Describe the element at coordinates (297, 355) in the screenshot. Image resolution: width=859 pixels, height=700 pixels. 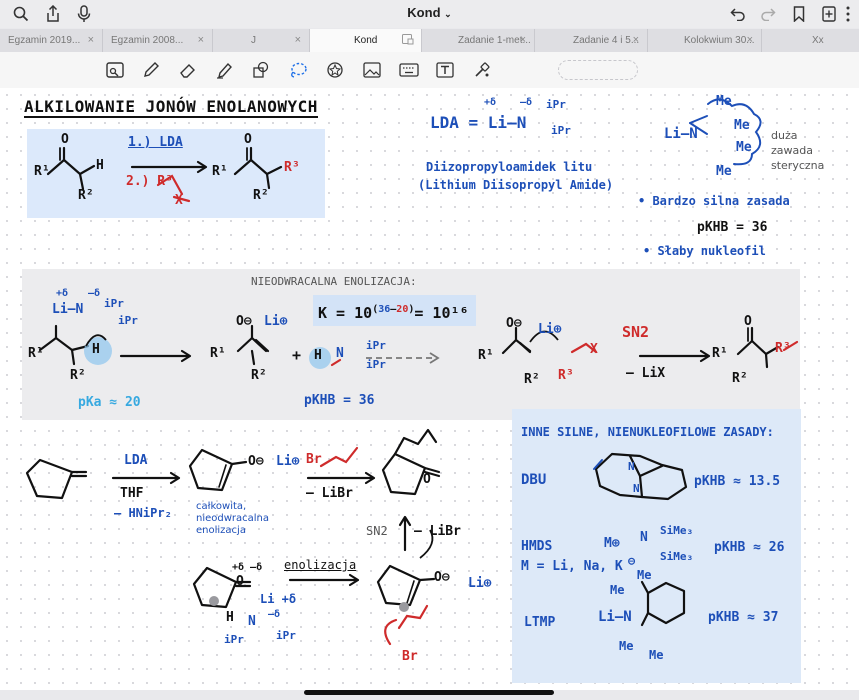
I see `plus-sign: +` at that location.